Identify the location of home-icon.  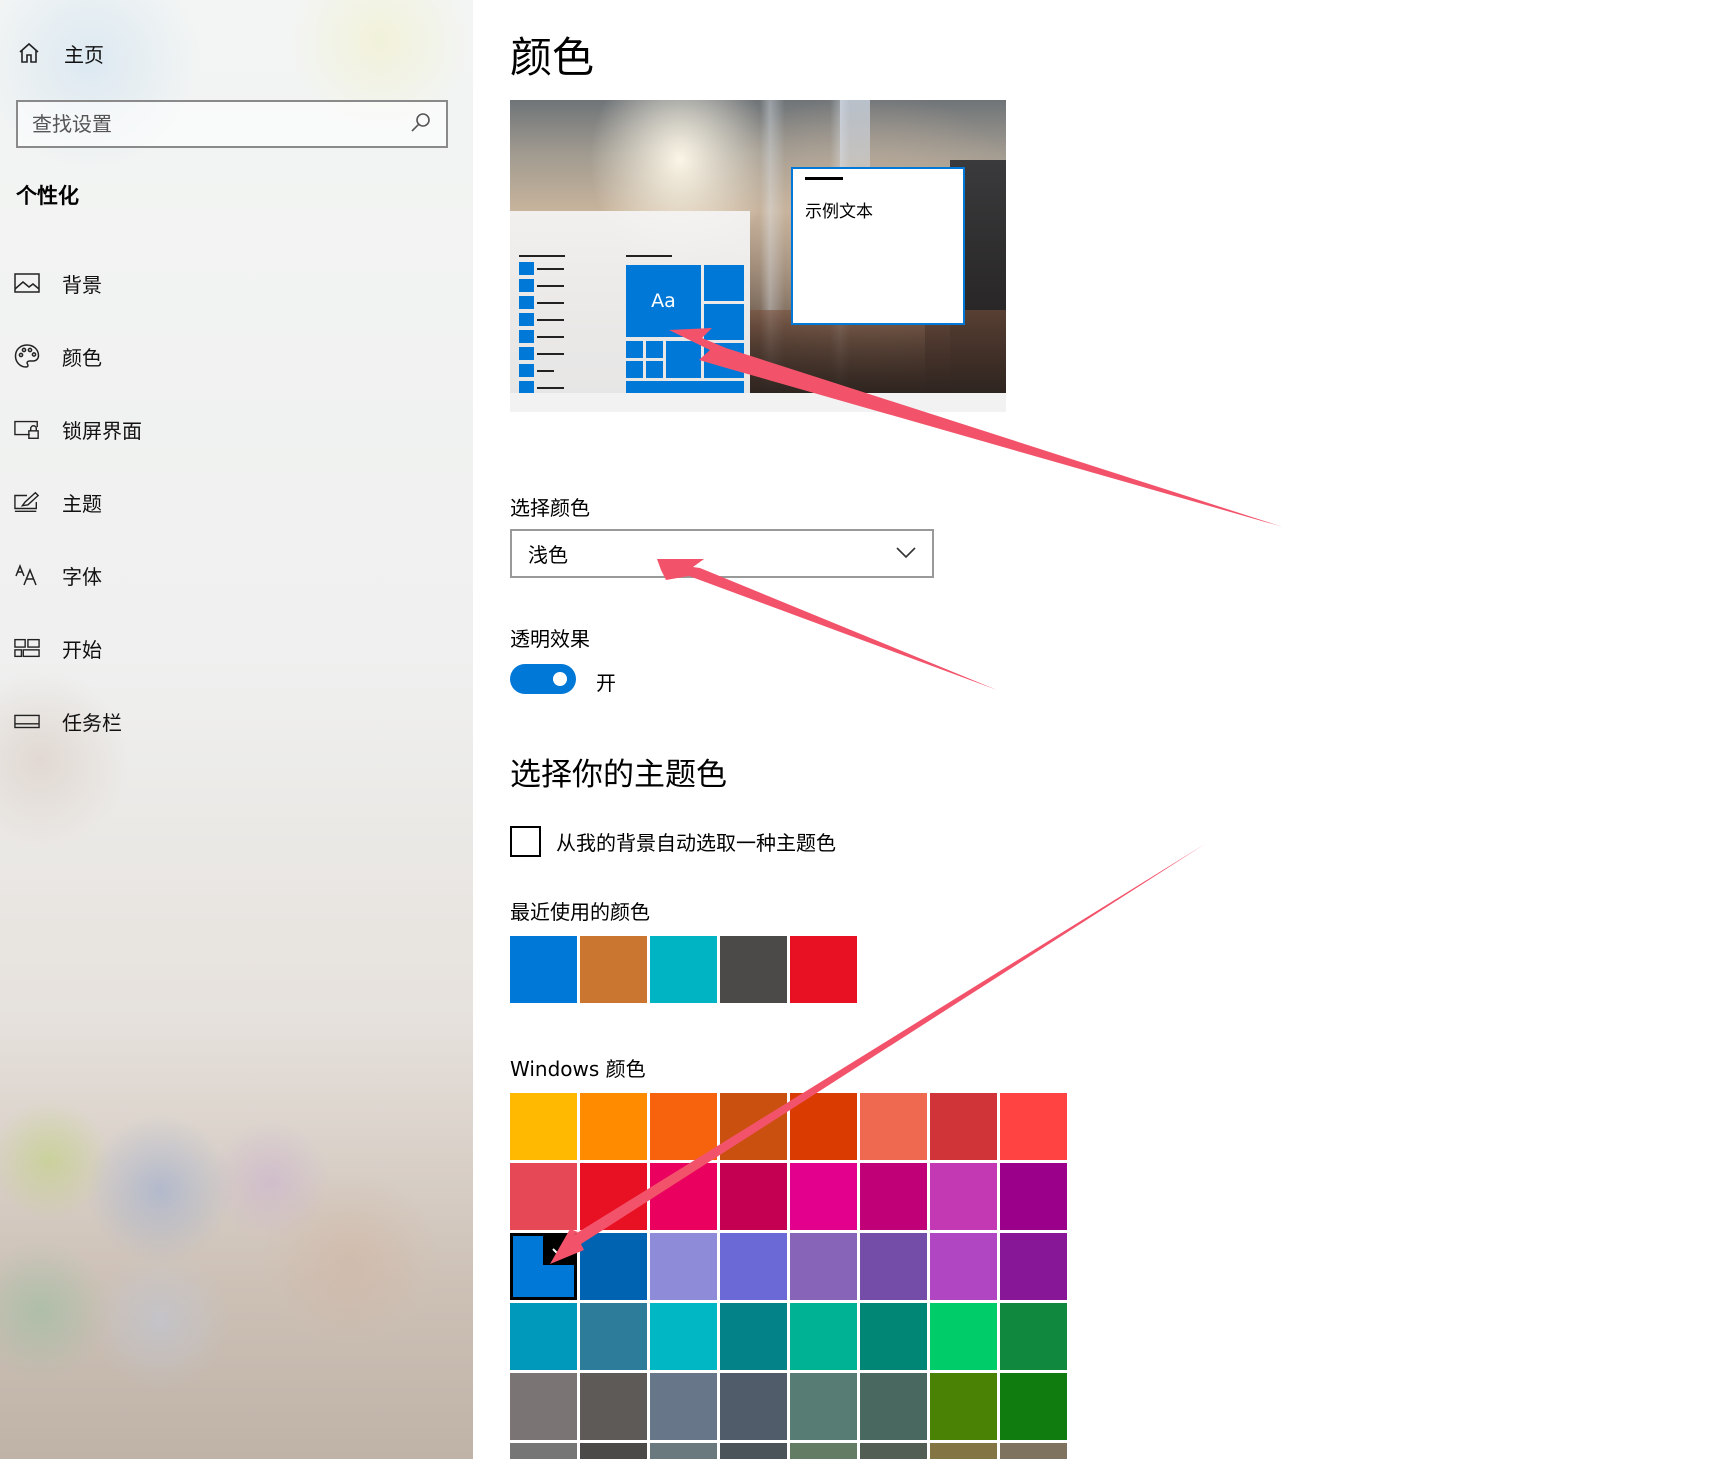
(29, 53).